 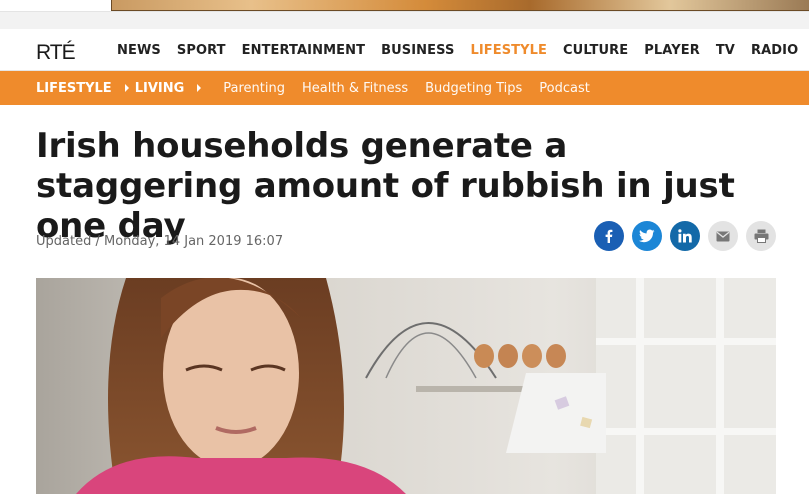 I want to click on share-linkedin-button, so click(x=685, y=236).